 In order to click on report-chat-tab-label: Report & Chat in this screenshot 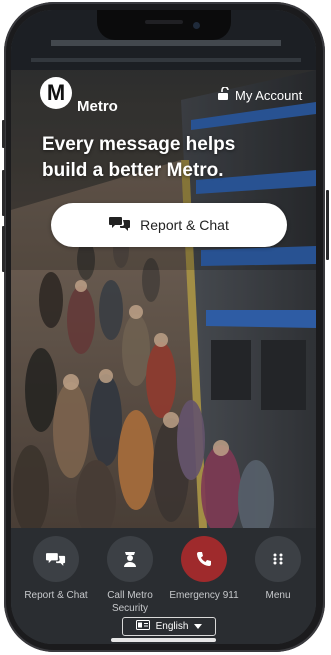, I will do `click(56, 595)`.